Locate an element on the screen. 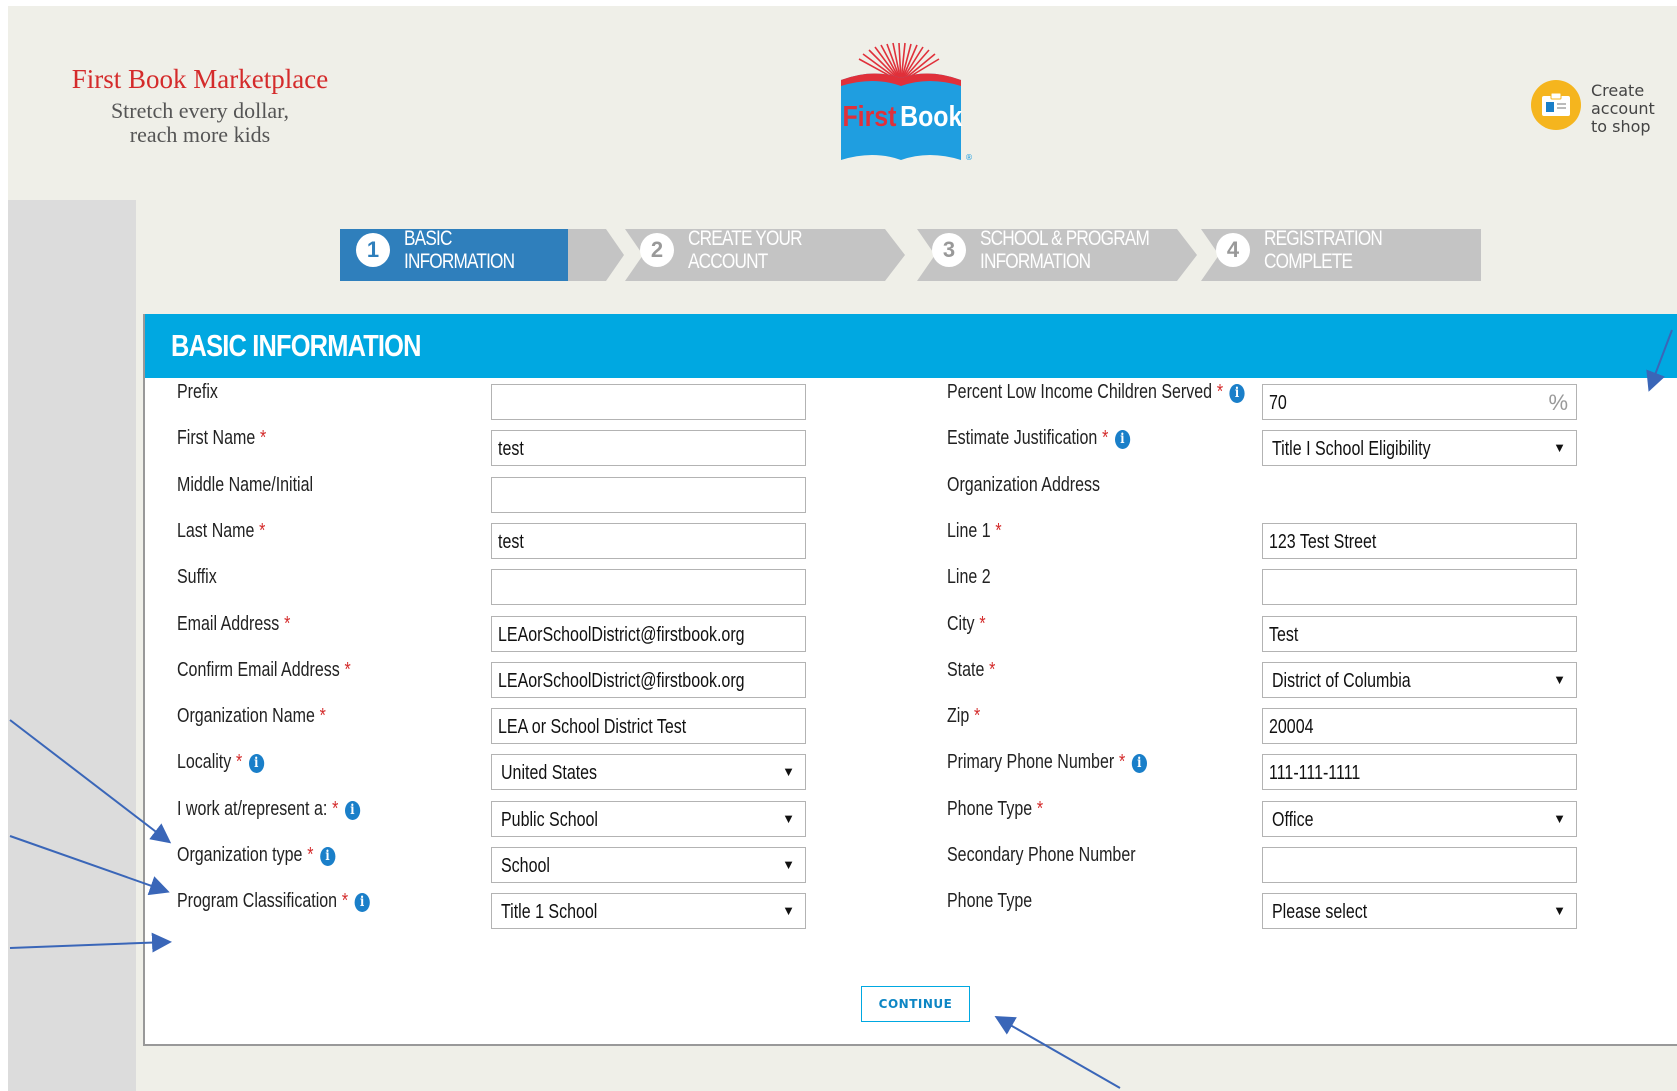  label-prefix-0: Prefix is located at coordinates (197, 392).